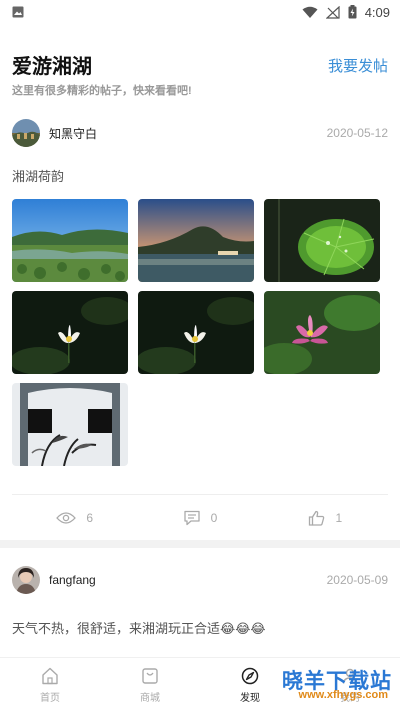 This screenshot has height=711, width=400. What do you see at coordinates (150, 675) in the screenshot?
I see `shop-icon` at bounding box center [150, 675].